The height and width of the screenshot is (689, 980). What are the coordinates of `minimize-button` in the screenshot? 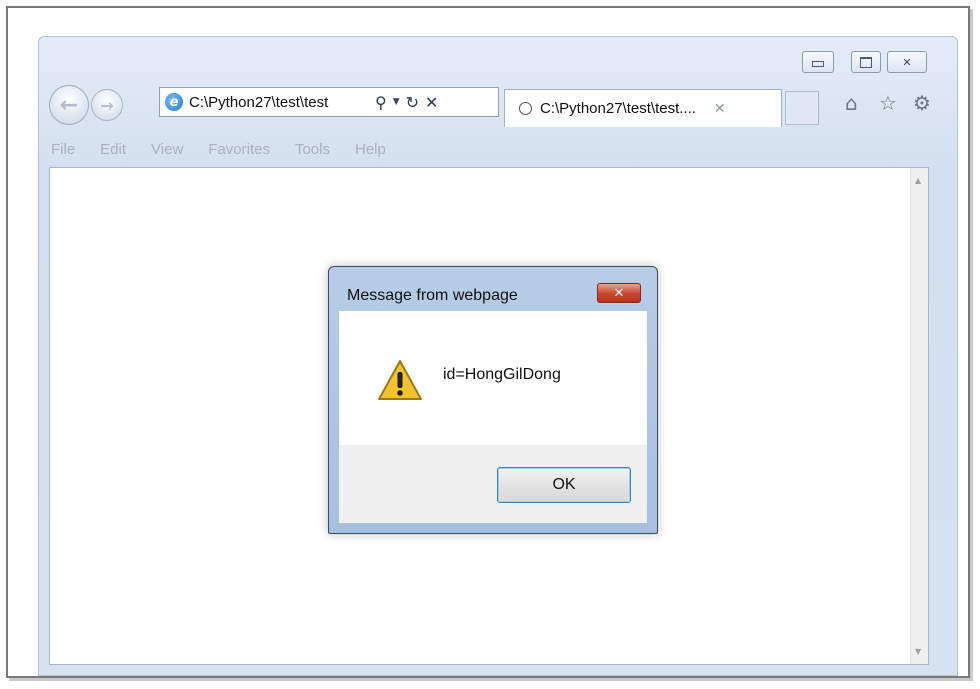 It's located at (818, 62).